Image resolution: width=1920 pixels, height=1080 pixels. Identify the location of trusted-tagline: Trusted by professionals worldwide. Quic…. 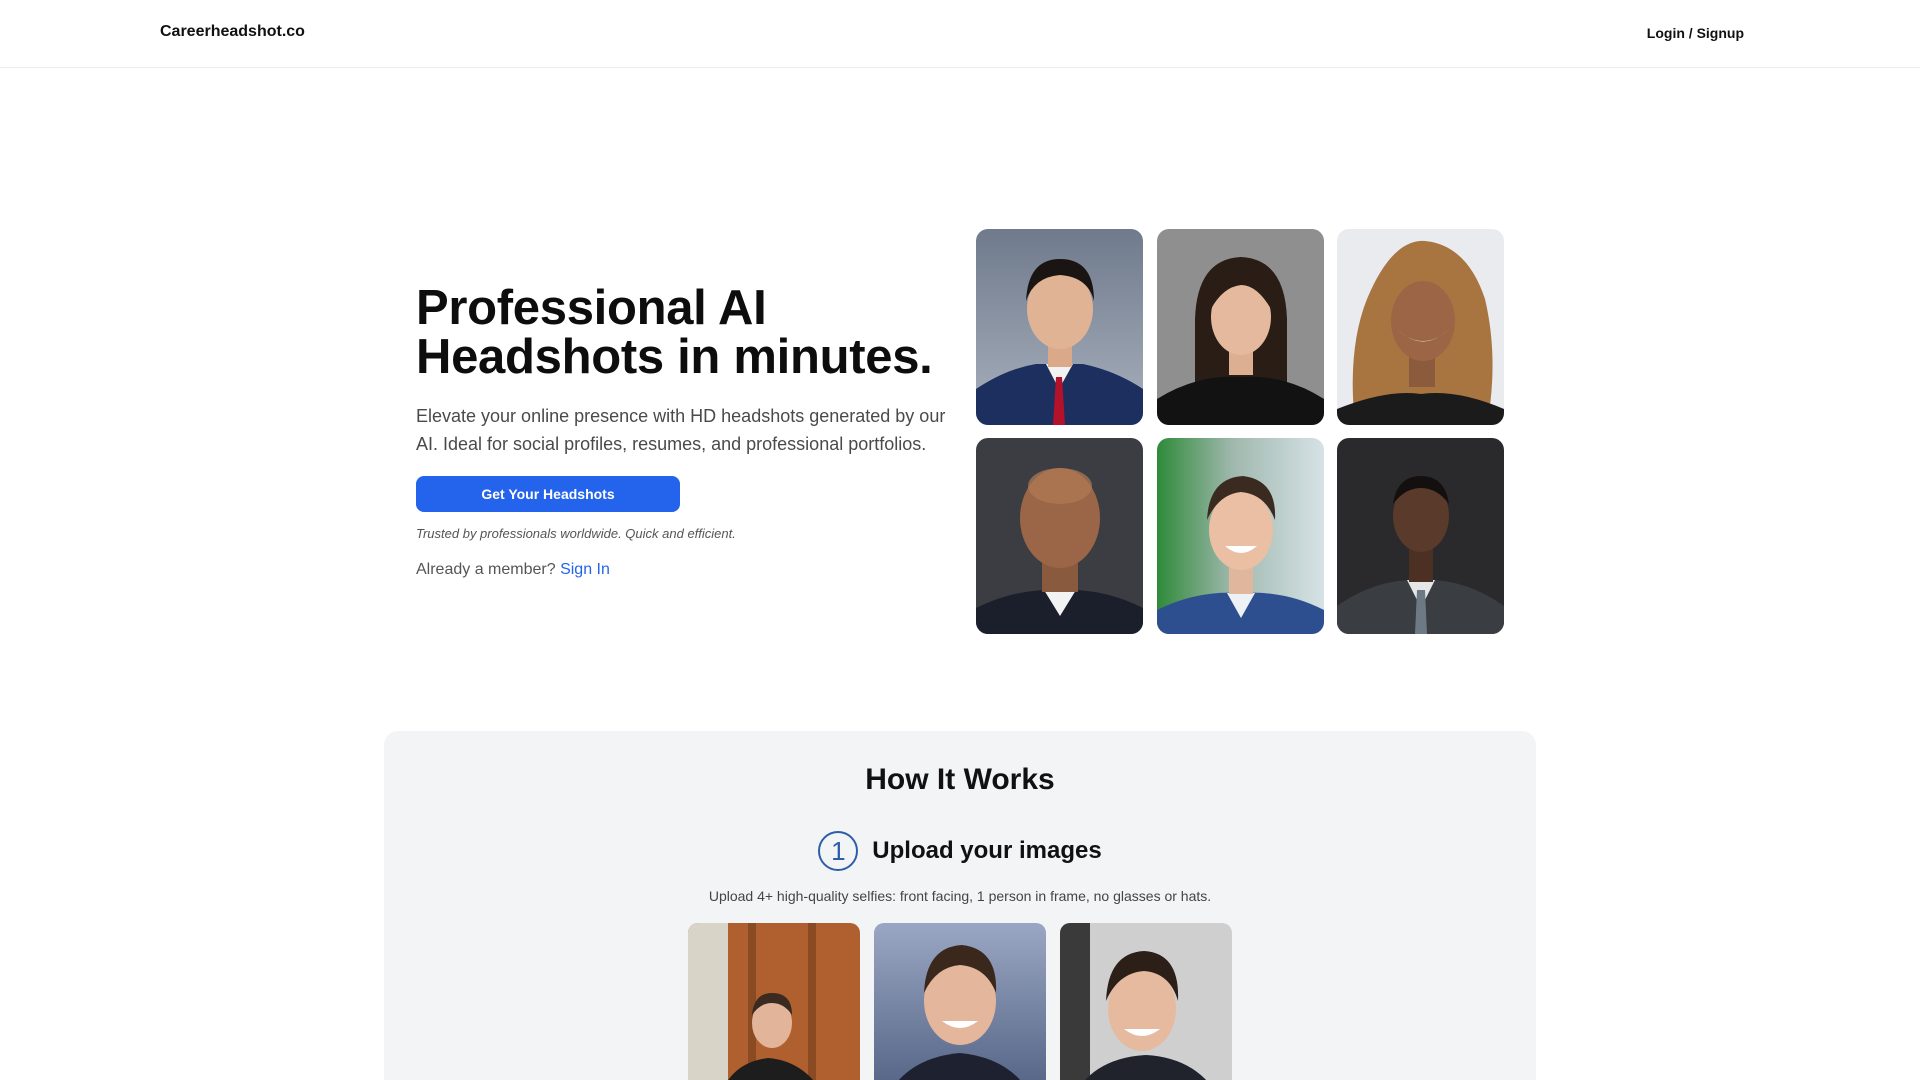
(576, 533).